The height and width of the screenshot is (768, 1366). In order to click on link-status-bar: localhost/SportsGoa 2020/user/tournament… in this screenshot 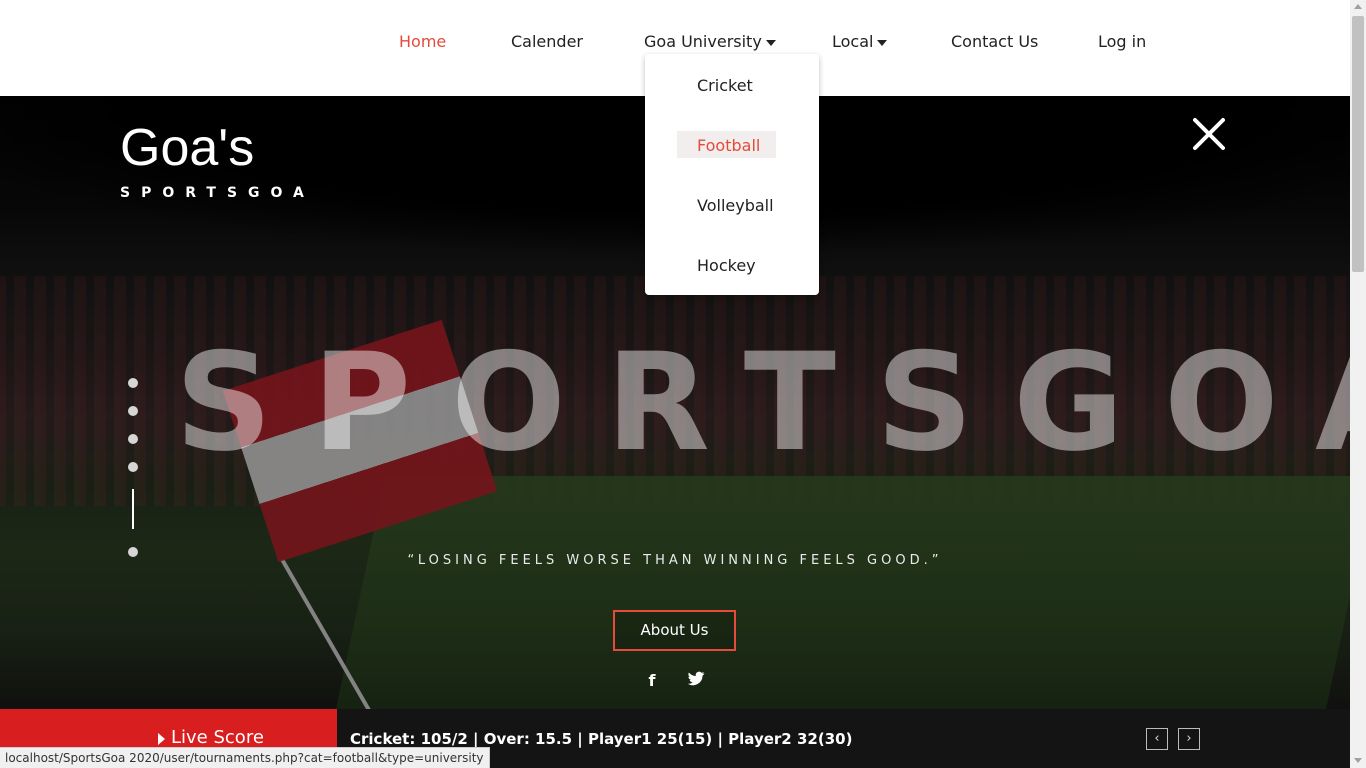, I will do `click(245, 757)`.